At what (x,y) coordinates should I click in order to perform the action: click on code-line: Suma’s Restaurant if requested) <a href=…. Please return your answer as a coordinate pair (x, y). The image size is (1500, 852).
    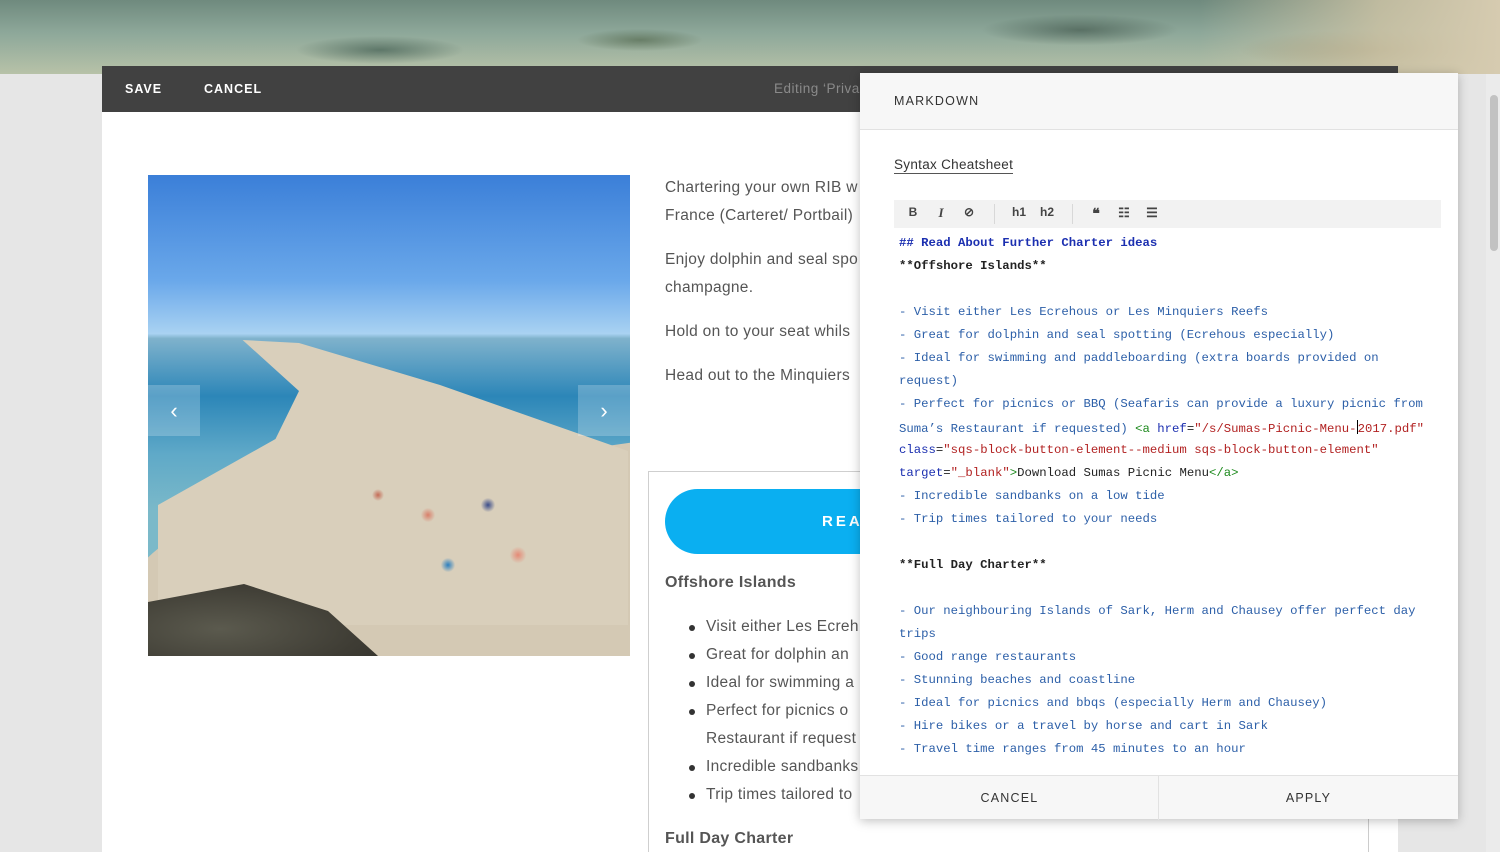
    Looking at the image, I should click on (1161, 428).